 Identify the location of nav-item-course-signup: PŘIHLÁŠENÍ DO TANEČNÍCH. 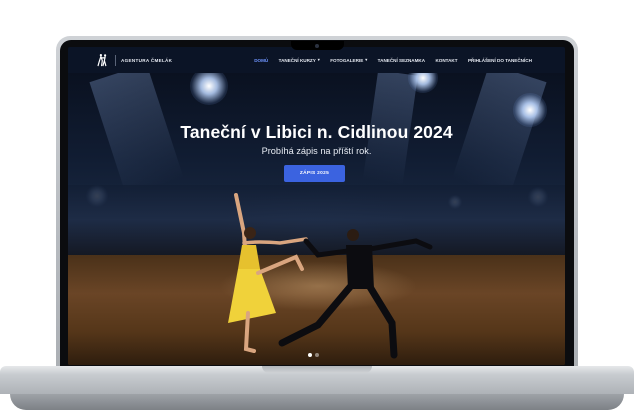
(500, 60).